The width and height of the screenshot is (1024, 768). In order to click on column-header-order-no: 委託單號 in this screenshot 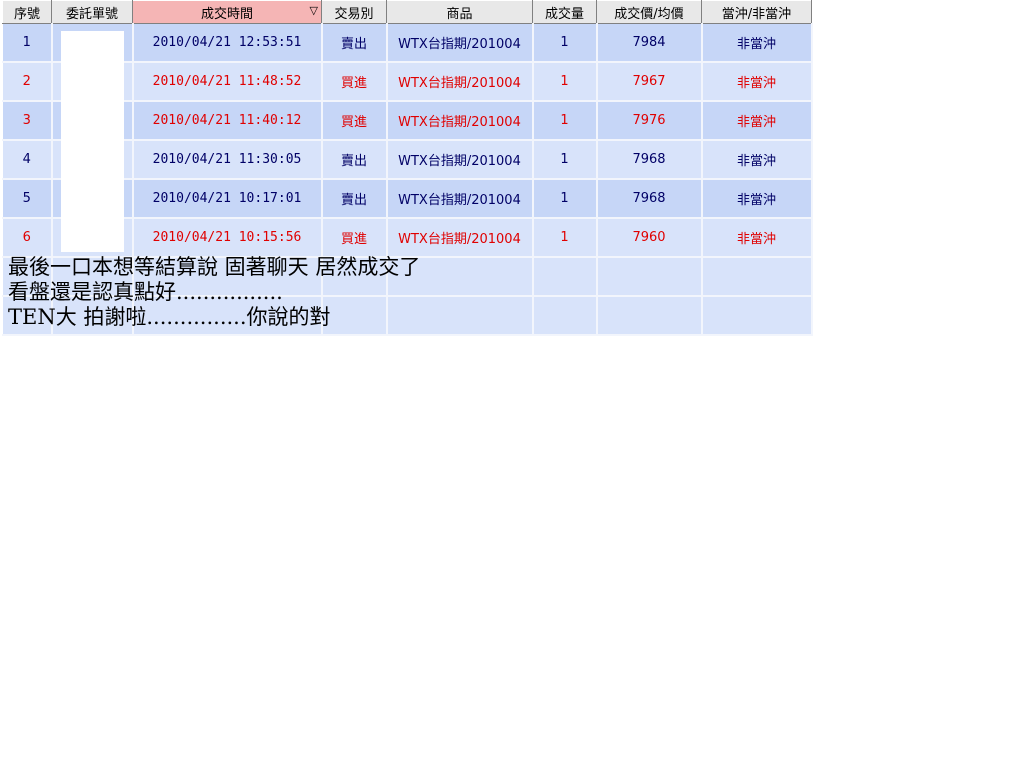, I will do `click(92, 12)`.